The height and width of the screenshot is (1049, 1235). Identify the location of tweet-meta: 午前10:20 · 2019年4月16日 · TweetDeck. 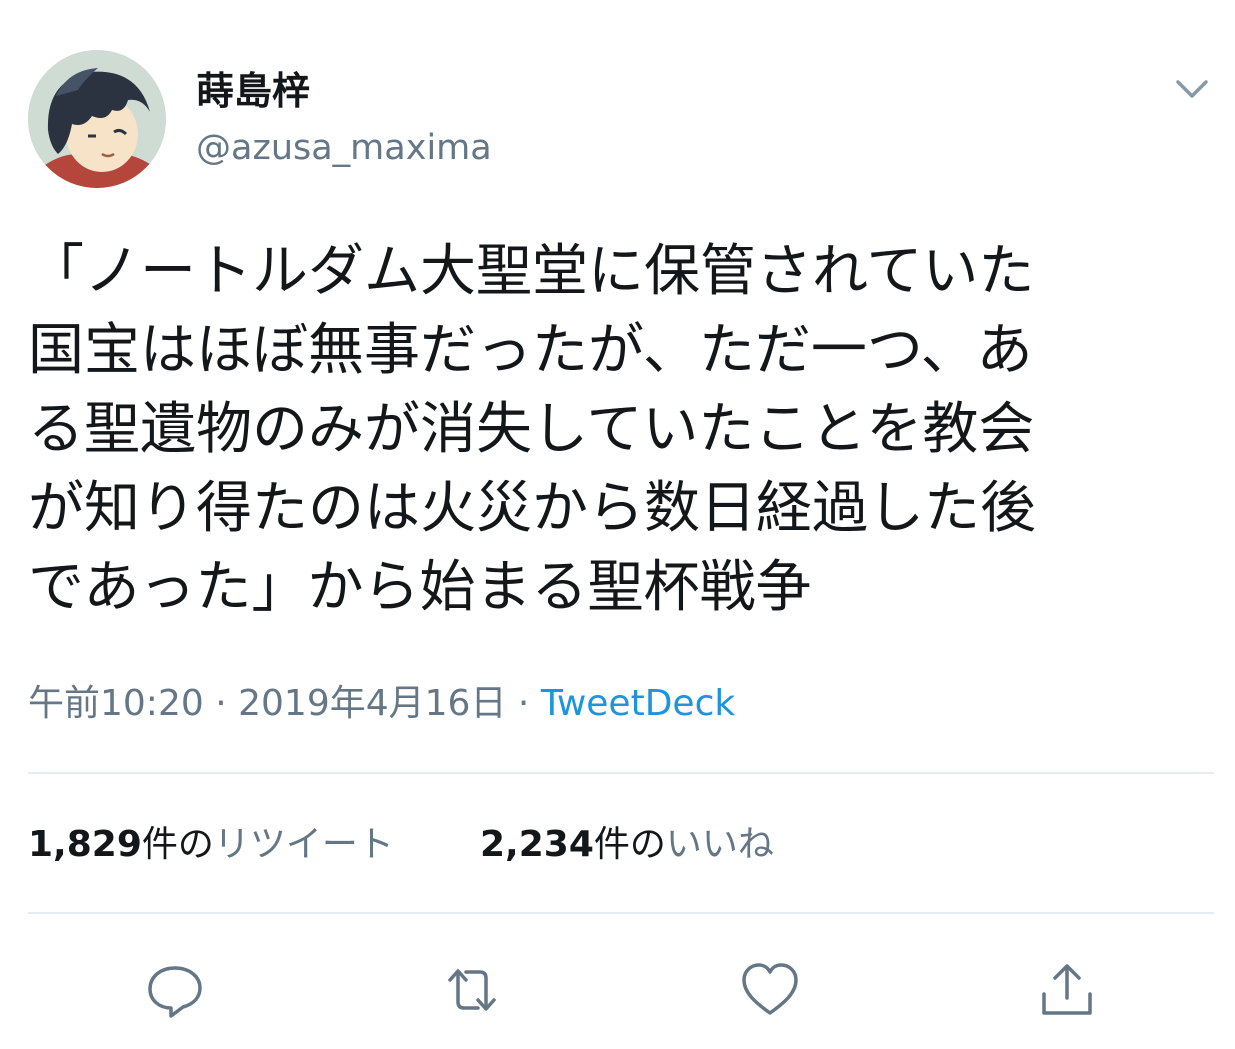
(381, 704).